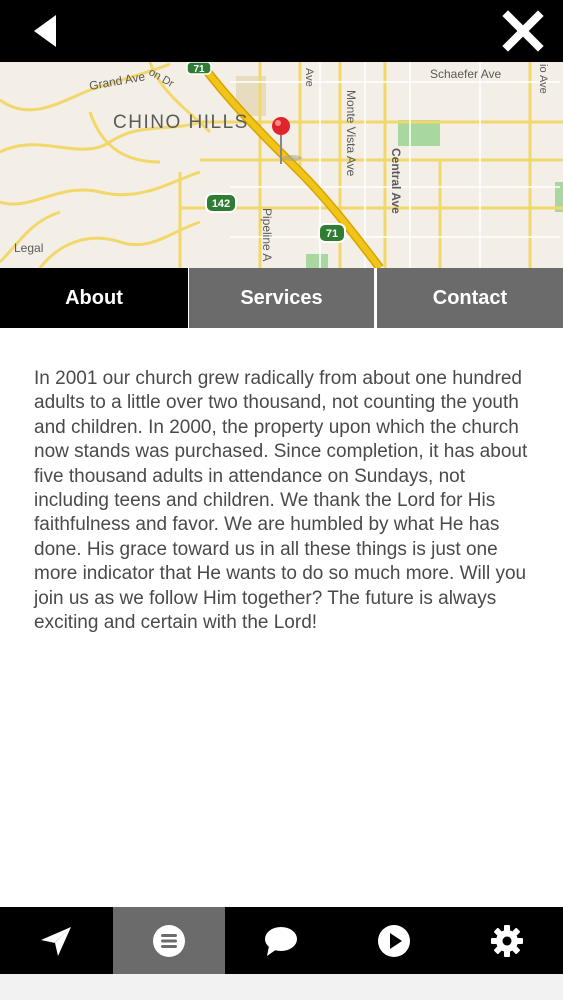  What do you see at coordinates (281, 987) in the screenshot?
I see `footer-strip` at bounding box center [281, 987].